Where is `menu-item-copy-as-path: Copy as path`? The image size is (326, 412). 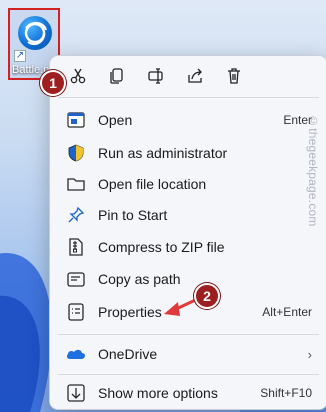 menu-item-copy-as-path: Copy as path is located at coordinates (188, 279).